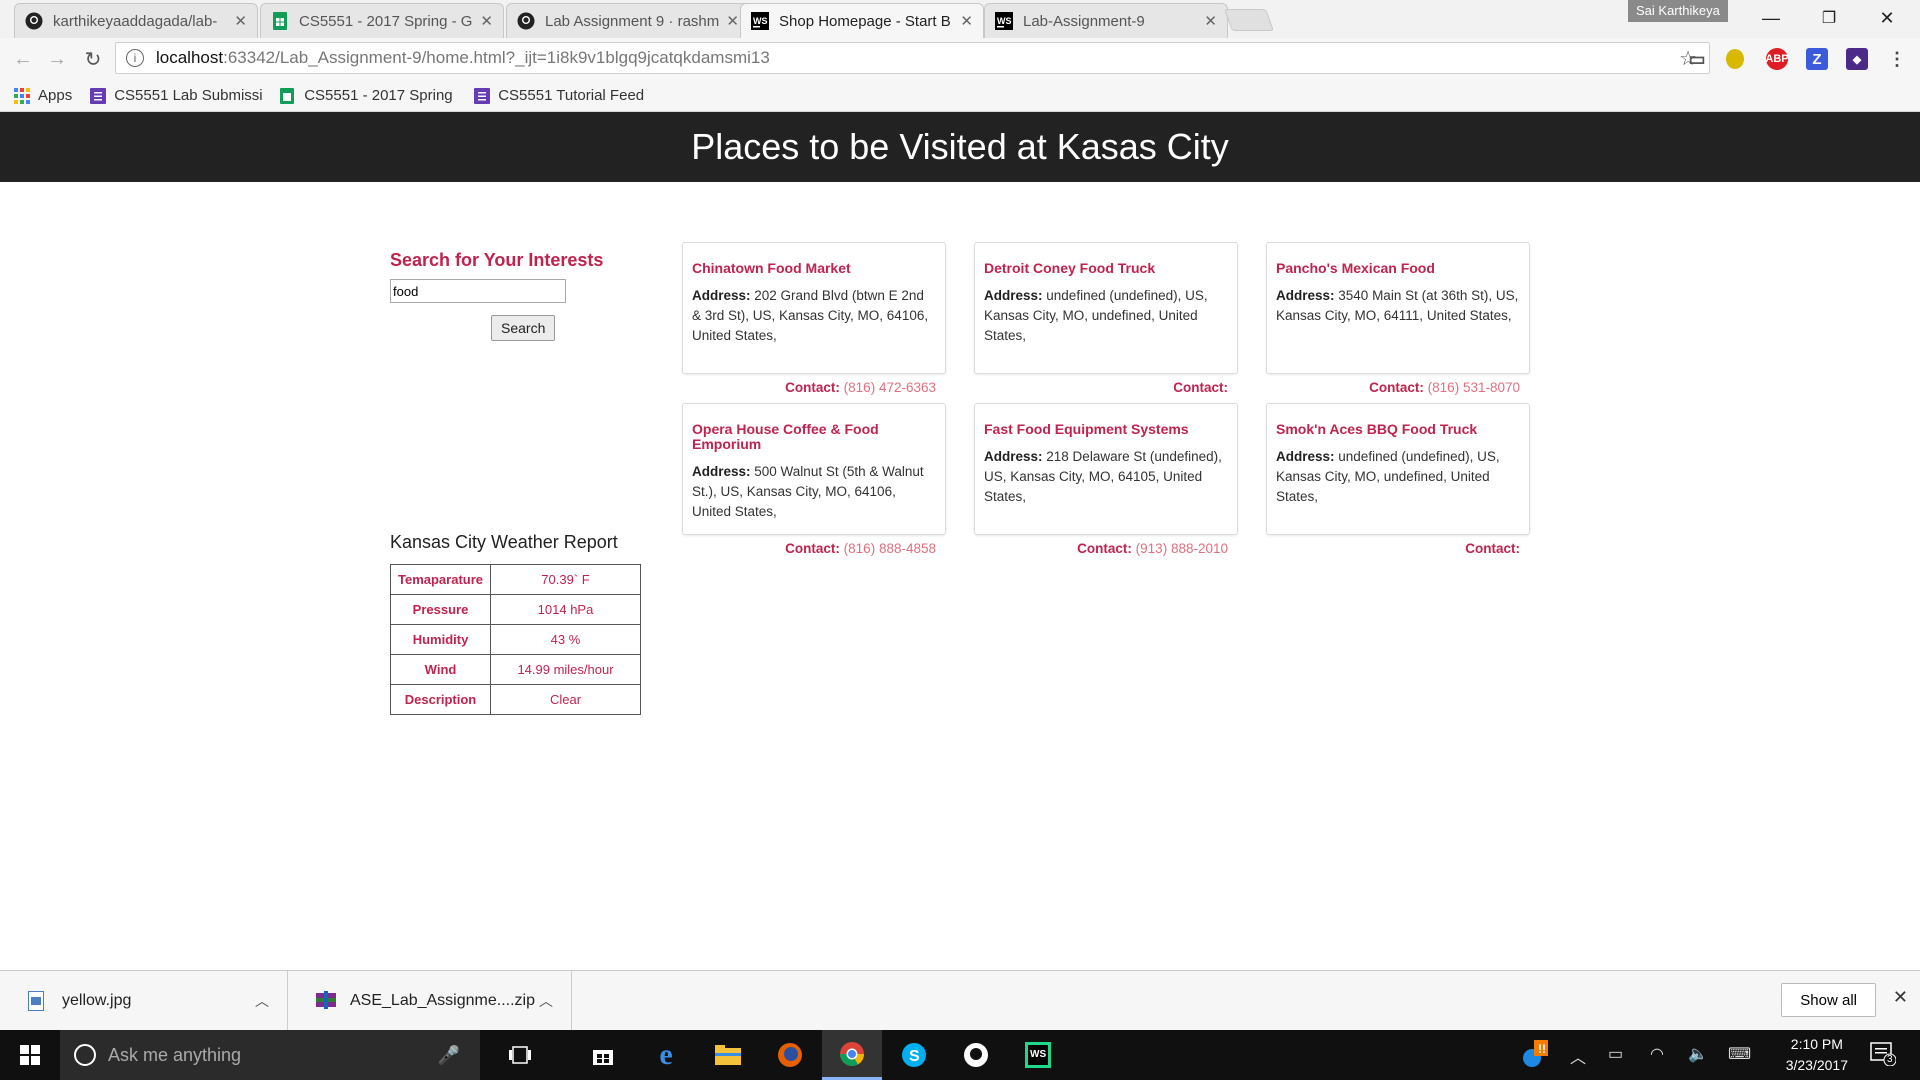 The width and height of the screenshot is (1920, 1080). What do you see at coordinates (790, 1055) in the screenshot?
I see `firefox-icon` at bounding box center [790, 1055].